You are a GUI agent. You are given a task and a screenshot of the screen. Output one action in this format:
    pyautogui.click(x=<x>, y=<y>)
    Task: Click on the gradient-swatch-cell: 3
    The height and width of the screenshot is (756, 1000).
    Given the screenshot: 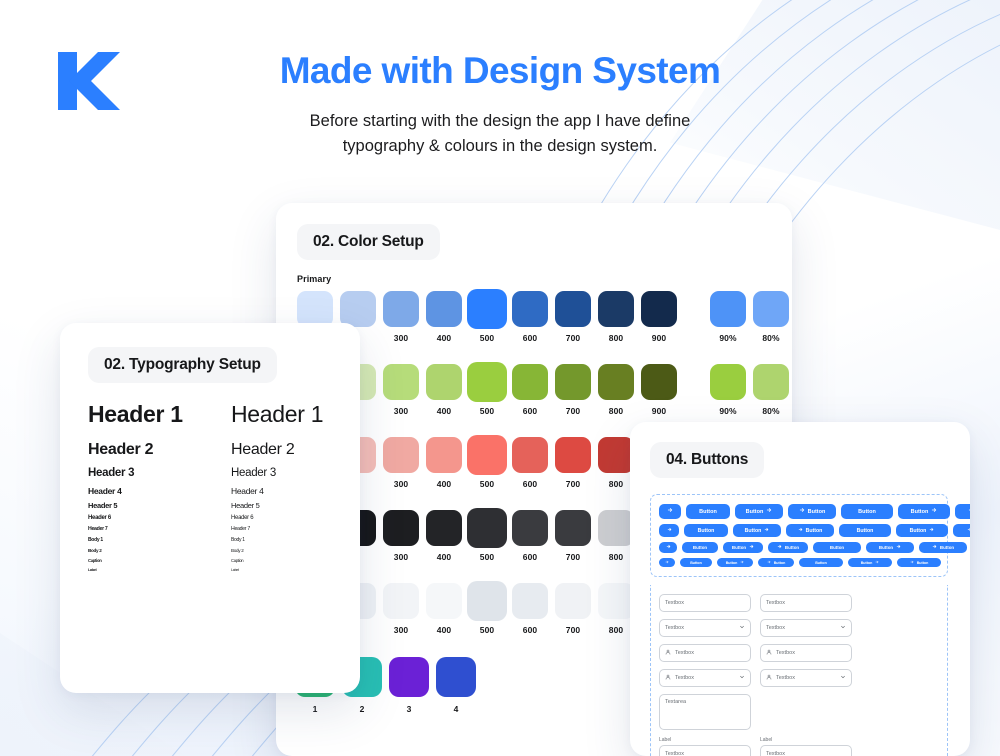 What is the action you would take?
    pyautogui.click(x=409, y=685)
    